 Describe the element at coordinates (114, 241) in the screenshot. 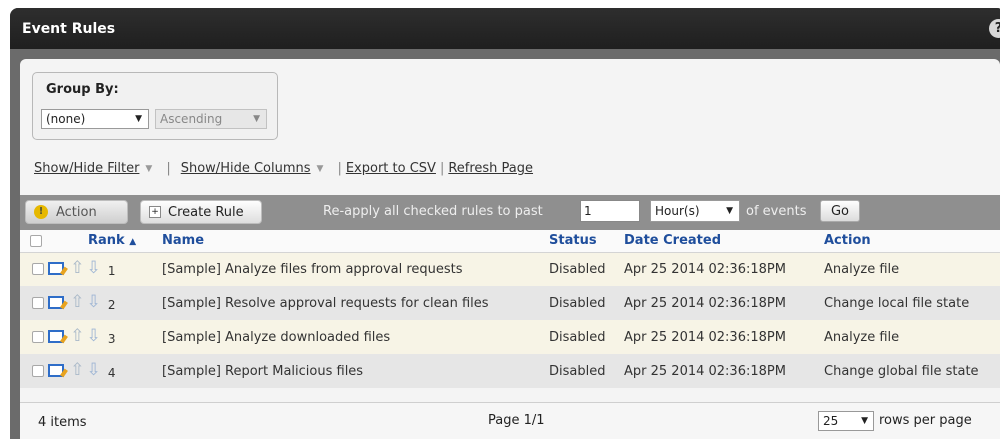

I see `column-rank: Rank ▲` at that location.